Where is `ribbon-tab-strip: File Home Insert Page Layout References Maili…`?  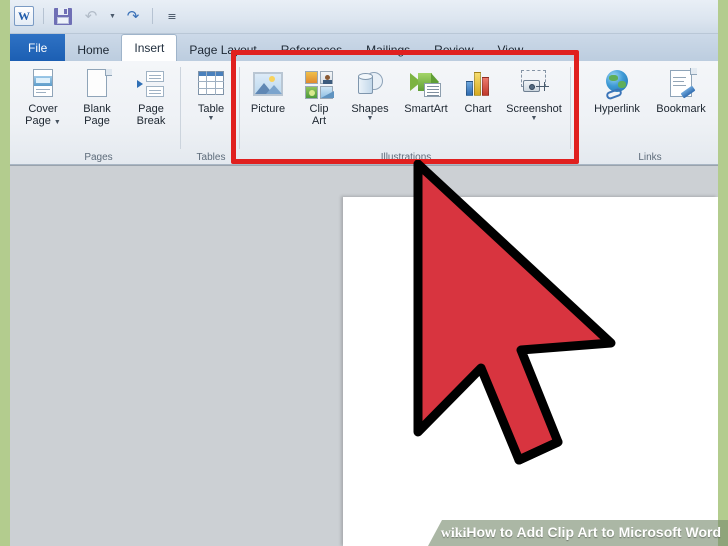
ribbon-tab-strip: File Home Insert Page Layout References Maili… is located at coordinates (364, 47).